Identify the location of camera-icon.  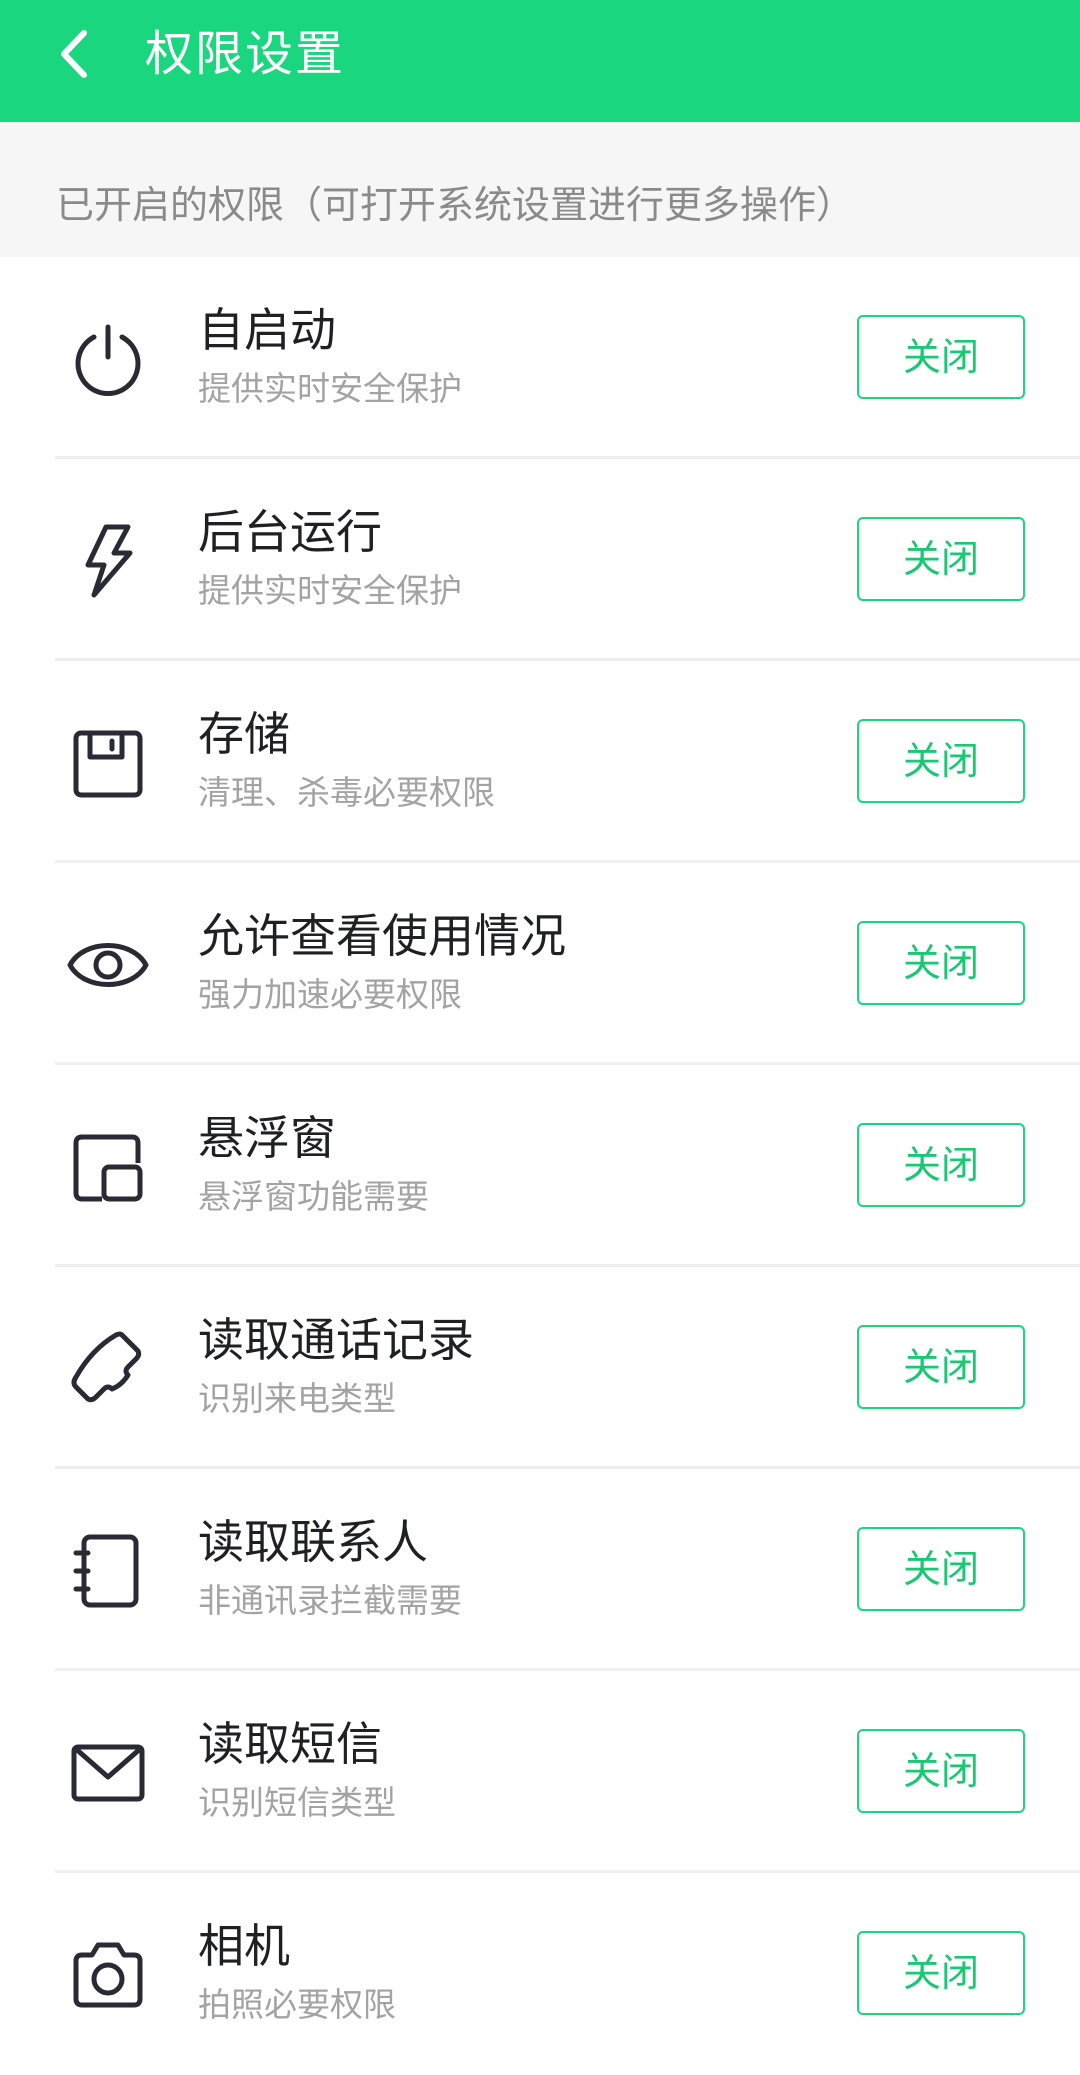
(108, 1975).